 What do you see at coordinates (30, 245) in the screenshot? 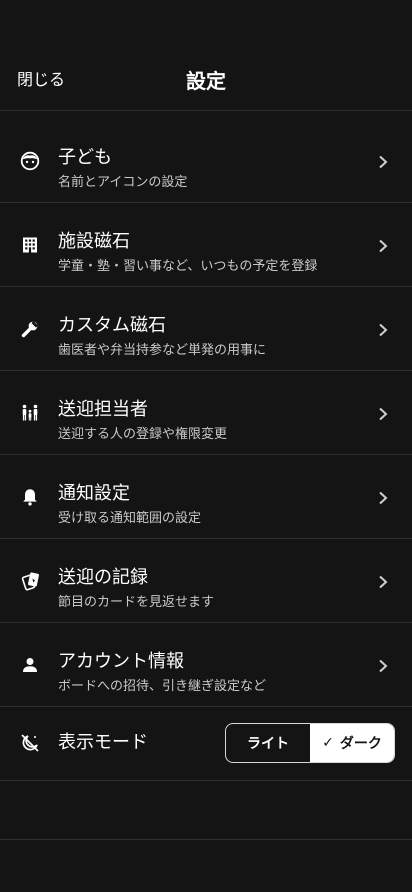
I see `building-icon` at bounding box center [30, 245].